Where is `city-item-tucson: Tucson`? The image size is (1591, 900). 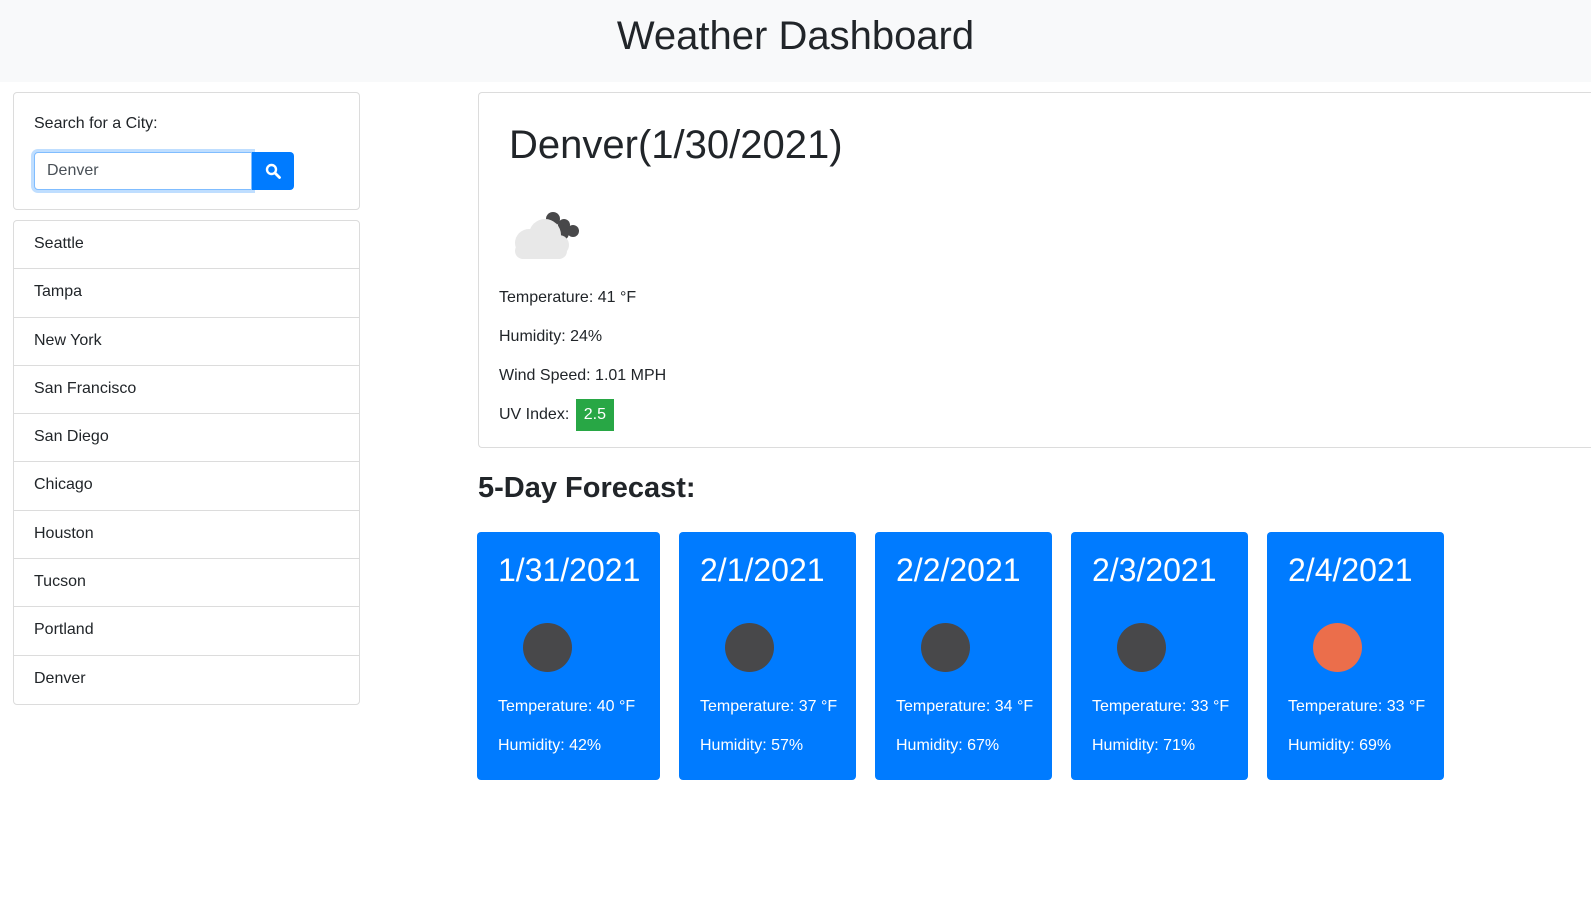 city-item-tucson: Tucson is located at coordinates (186, 583).